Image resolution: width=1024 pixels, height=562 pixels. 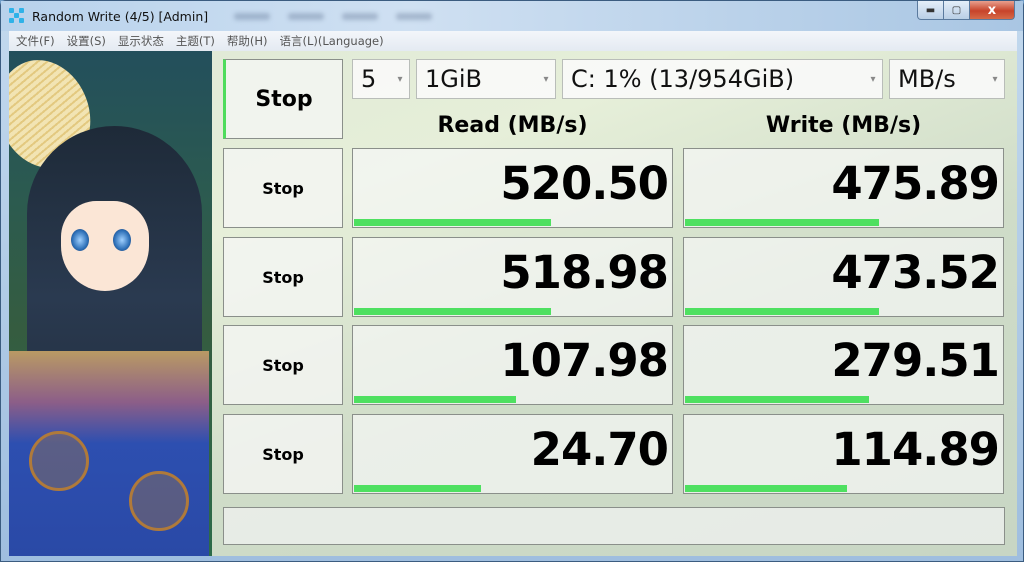 I want to click on menu-help: 帮助(H), so click(x=247, y=41).